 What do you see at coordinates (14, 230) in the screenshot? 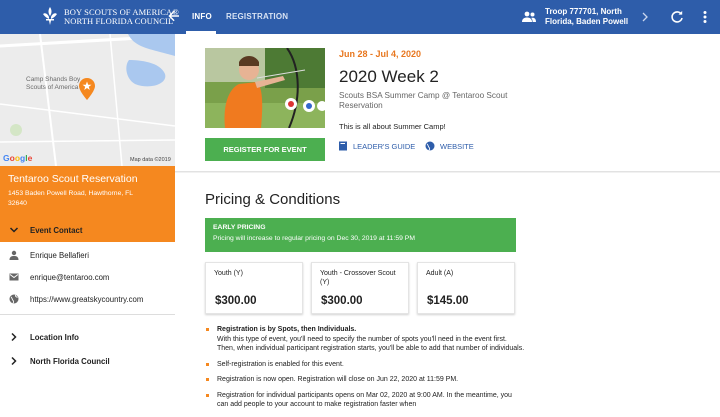
I see `chevron-down-icon` at bounding box center [14, 230].